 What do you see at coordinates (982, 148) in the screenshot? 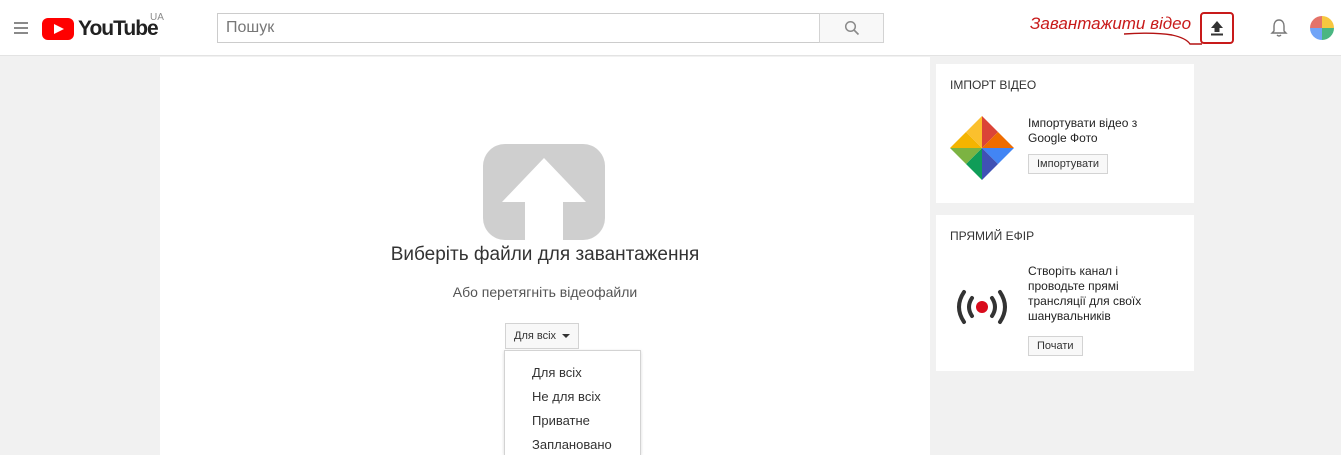
I see `pinwheel-icon` at bounding box center [982, 148].